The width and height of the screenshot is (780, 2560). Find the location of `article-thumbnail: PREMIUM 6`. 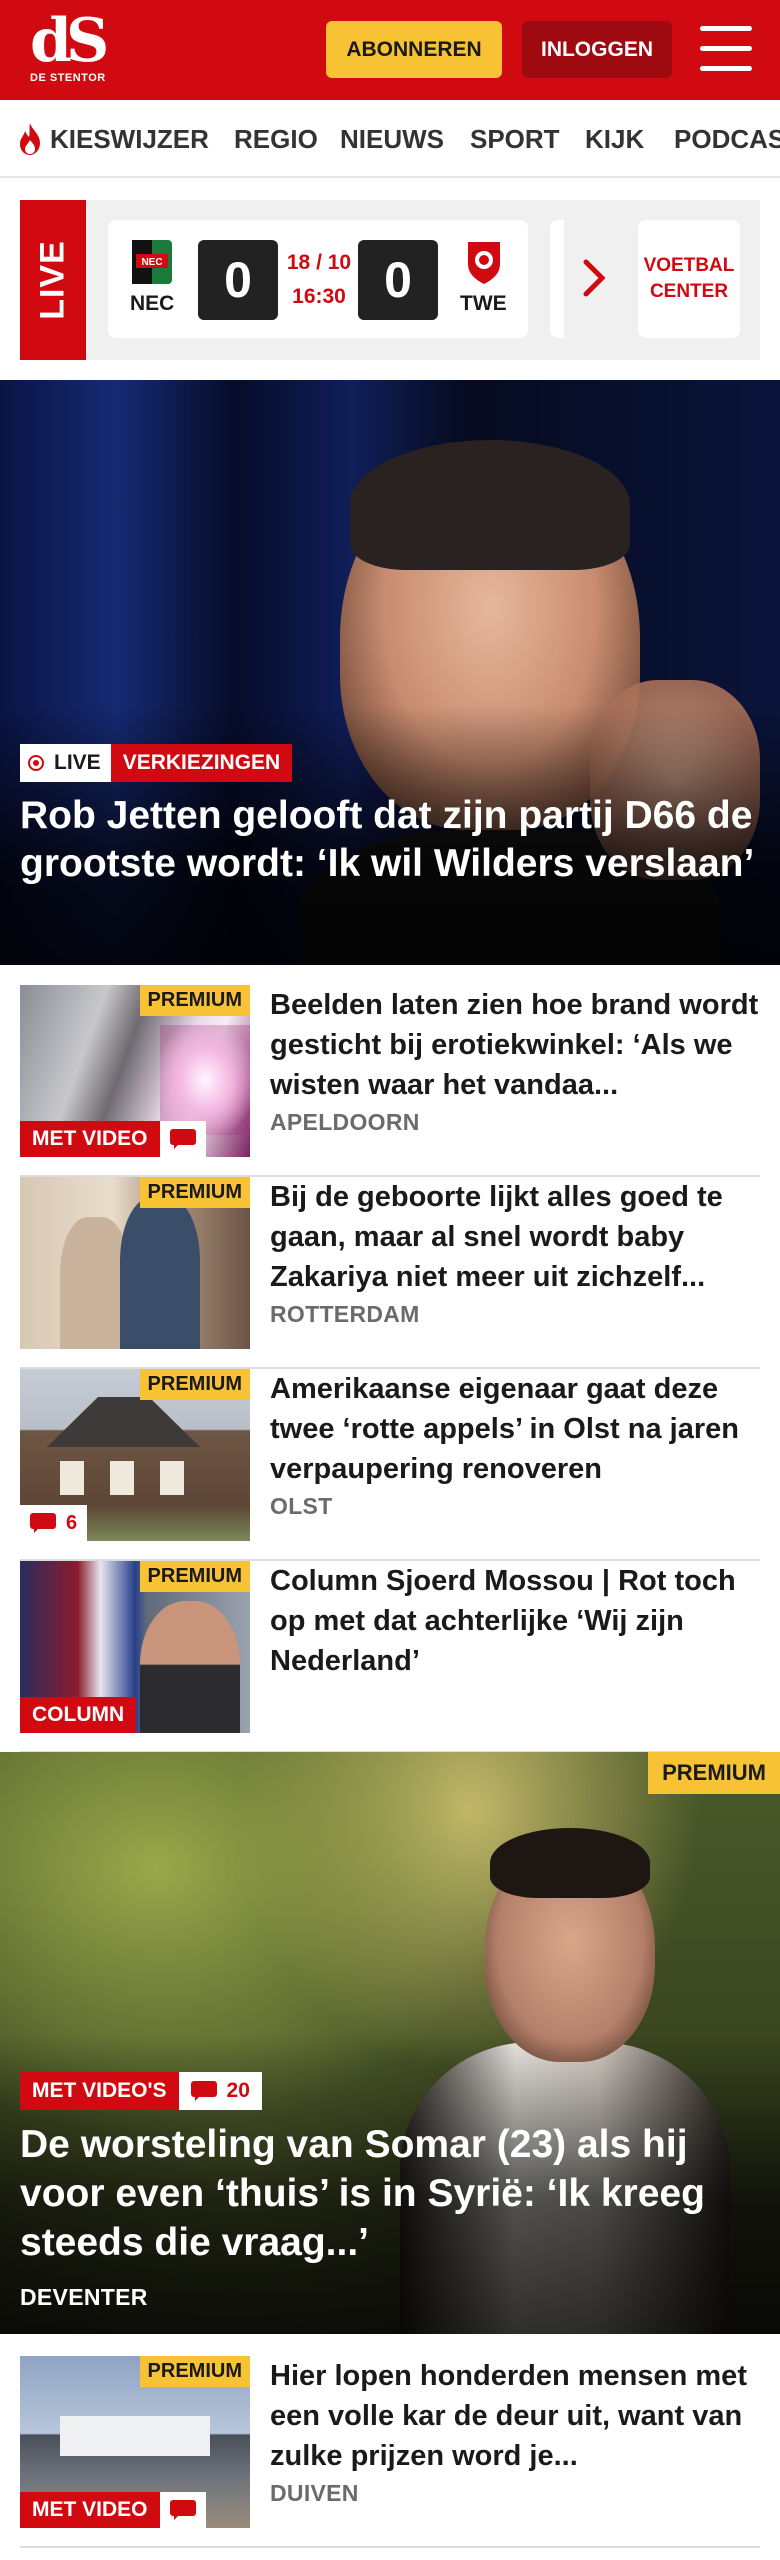

article-thumbnail: PREMIUM 6 is located at coordinates (135, 1455).